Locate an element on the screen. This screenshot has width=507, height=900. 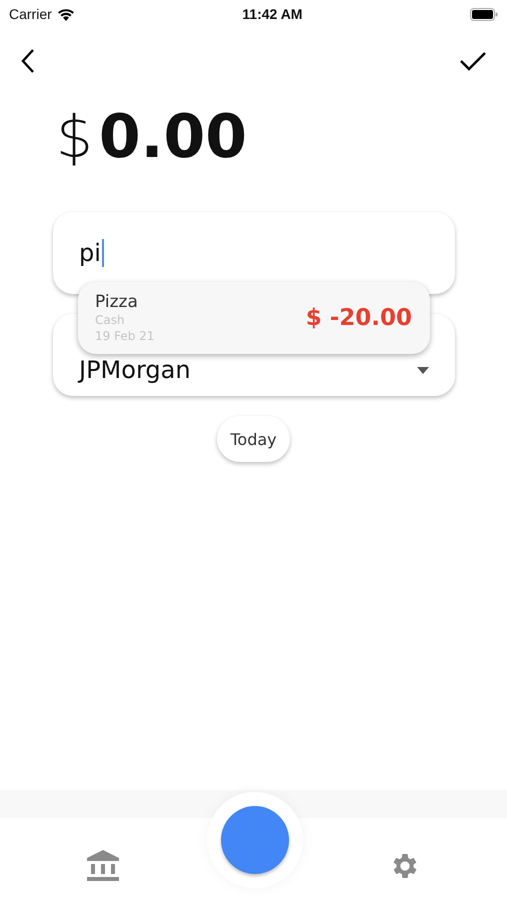
checkmark-icon is located at coordinates (473, 61).